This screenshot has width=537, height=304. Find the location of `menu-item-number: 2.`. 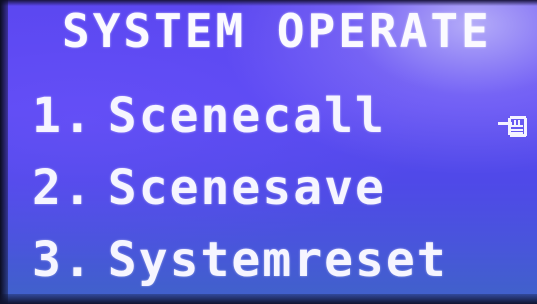

menu-item-number: 2. is located at coordinates (63, 188).